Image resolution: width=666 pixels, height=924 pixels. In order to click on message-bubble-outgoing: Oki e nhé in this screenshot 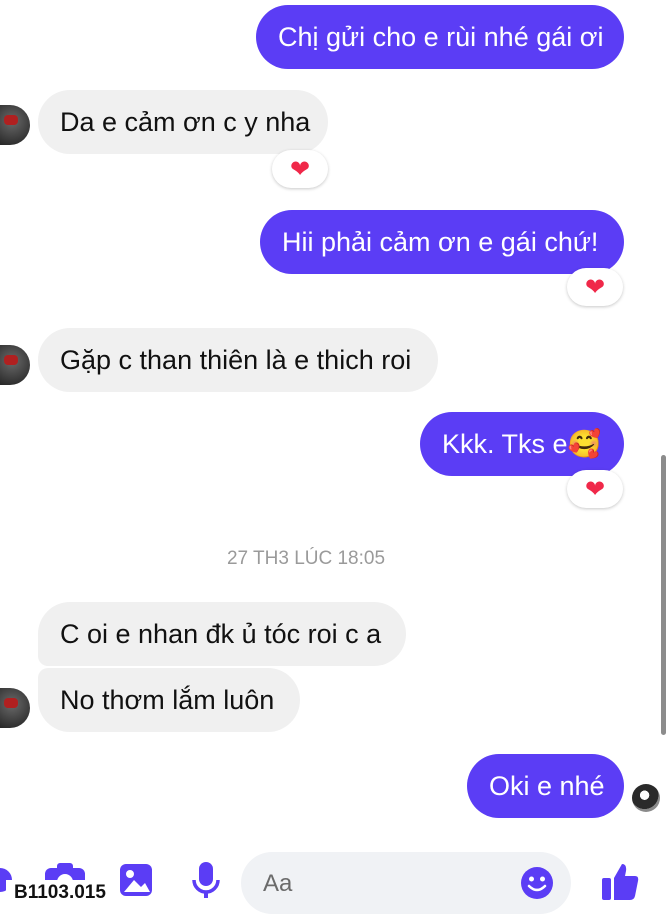, I will do `click(545, 786)`.